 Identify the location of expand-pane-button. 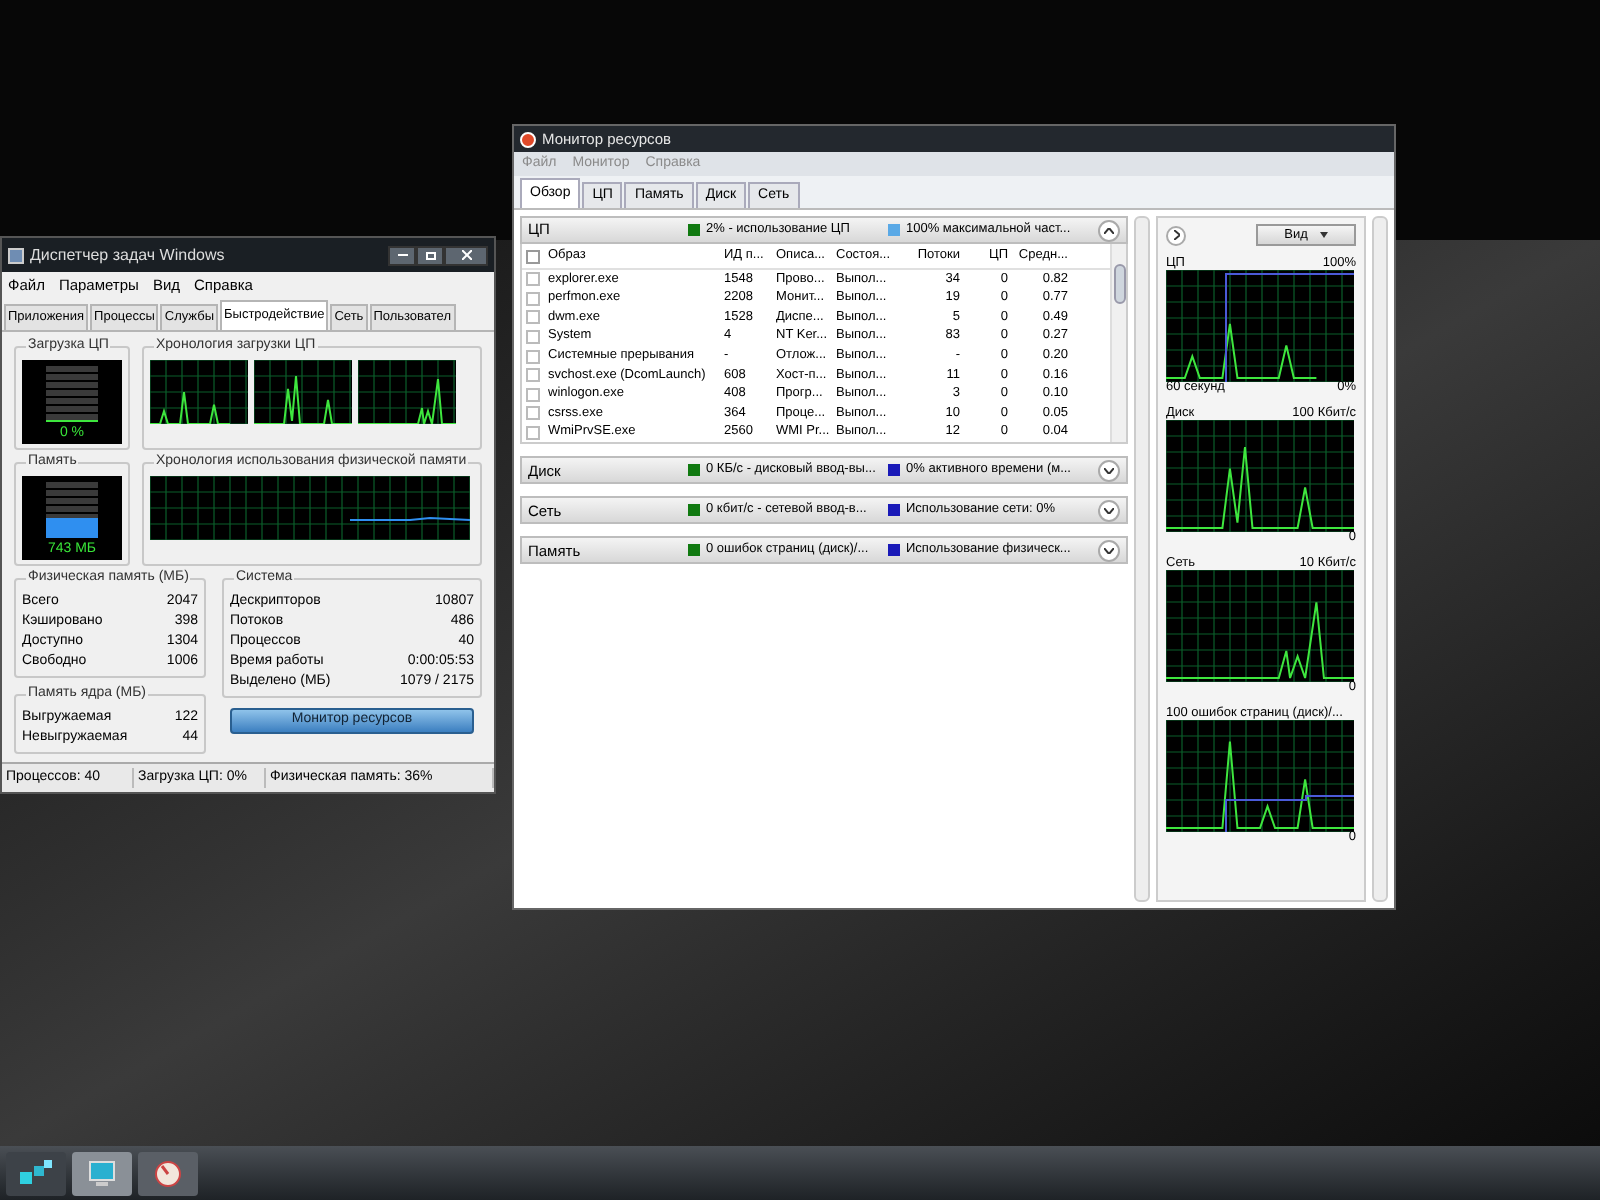
(1176, 235).